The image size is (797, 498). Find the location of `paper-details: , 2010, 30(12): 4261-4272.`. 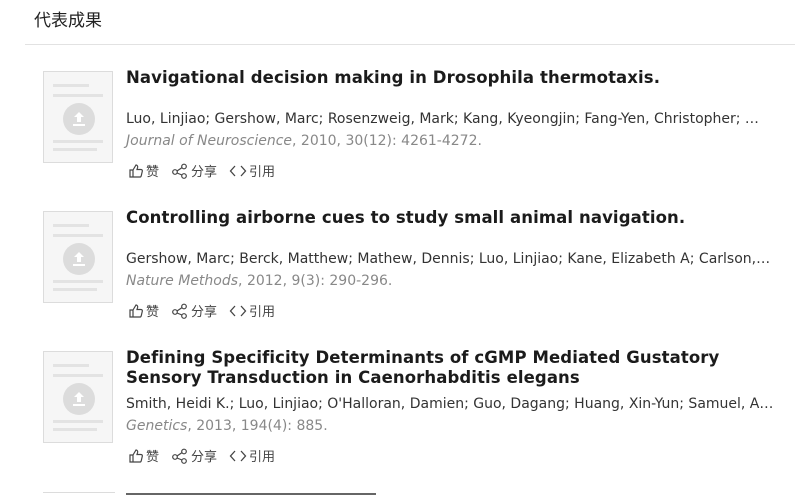

paper-details: , 2010, 30(12): 4261-4272. is located at coordinates (387, 141).